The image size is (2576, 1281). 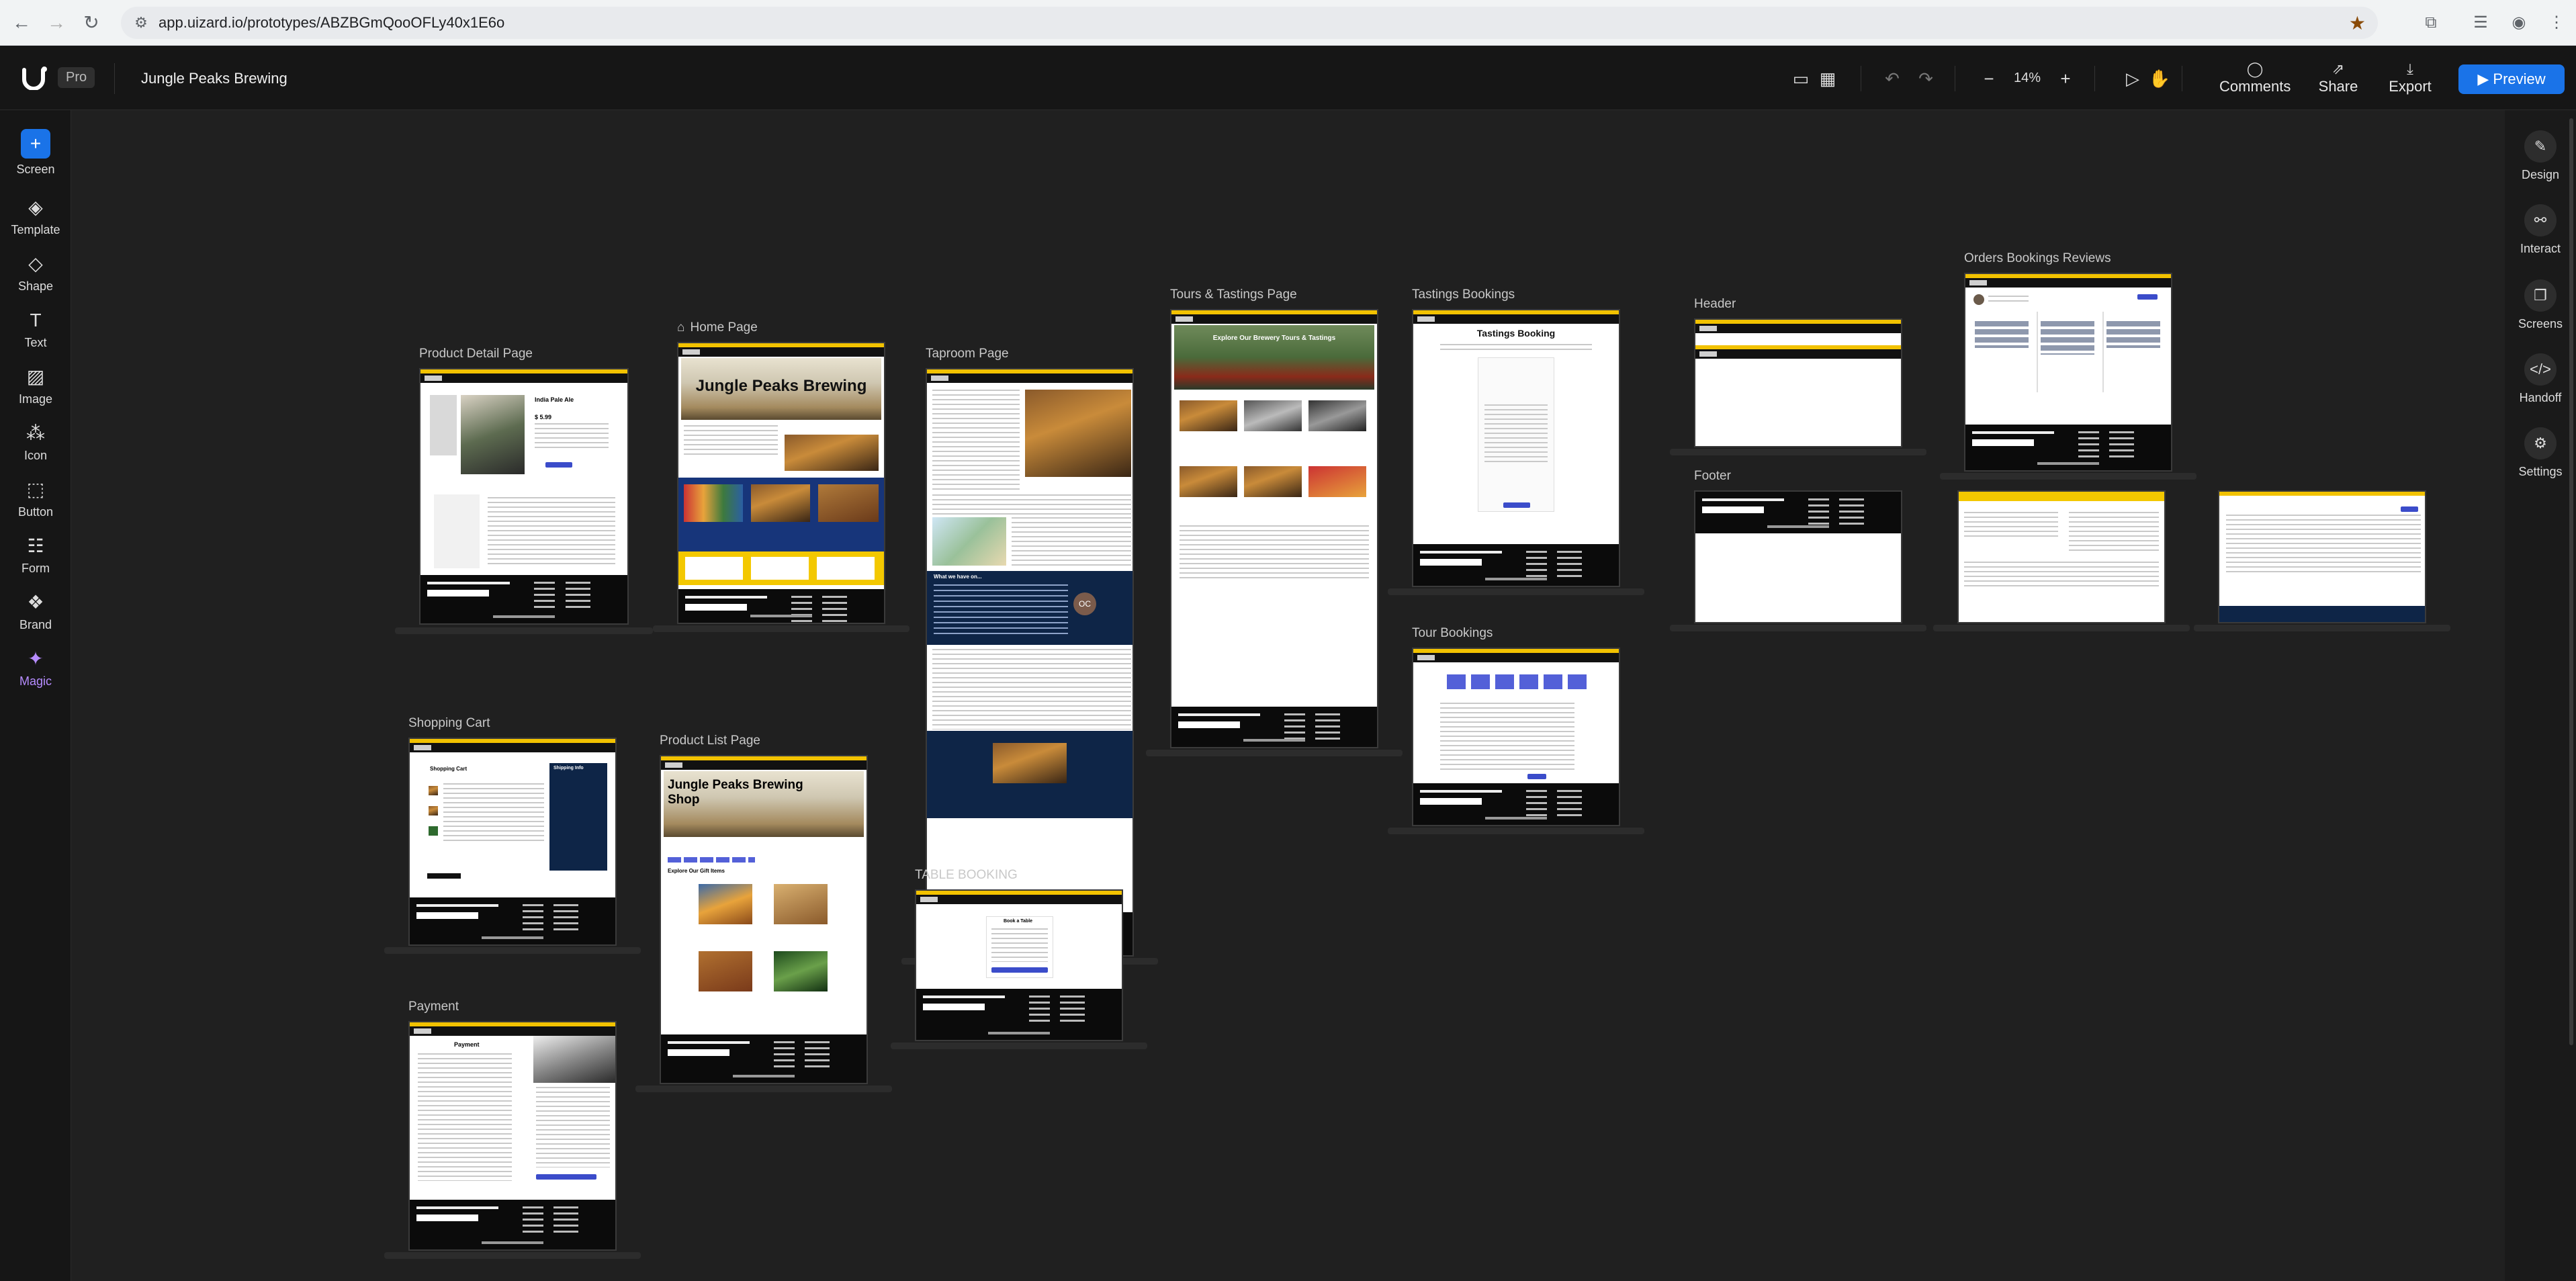 I want to click on screen-tastings-bookings: Tastings Bookings Tastings Booking, so click(x=1516, y=442).